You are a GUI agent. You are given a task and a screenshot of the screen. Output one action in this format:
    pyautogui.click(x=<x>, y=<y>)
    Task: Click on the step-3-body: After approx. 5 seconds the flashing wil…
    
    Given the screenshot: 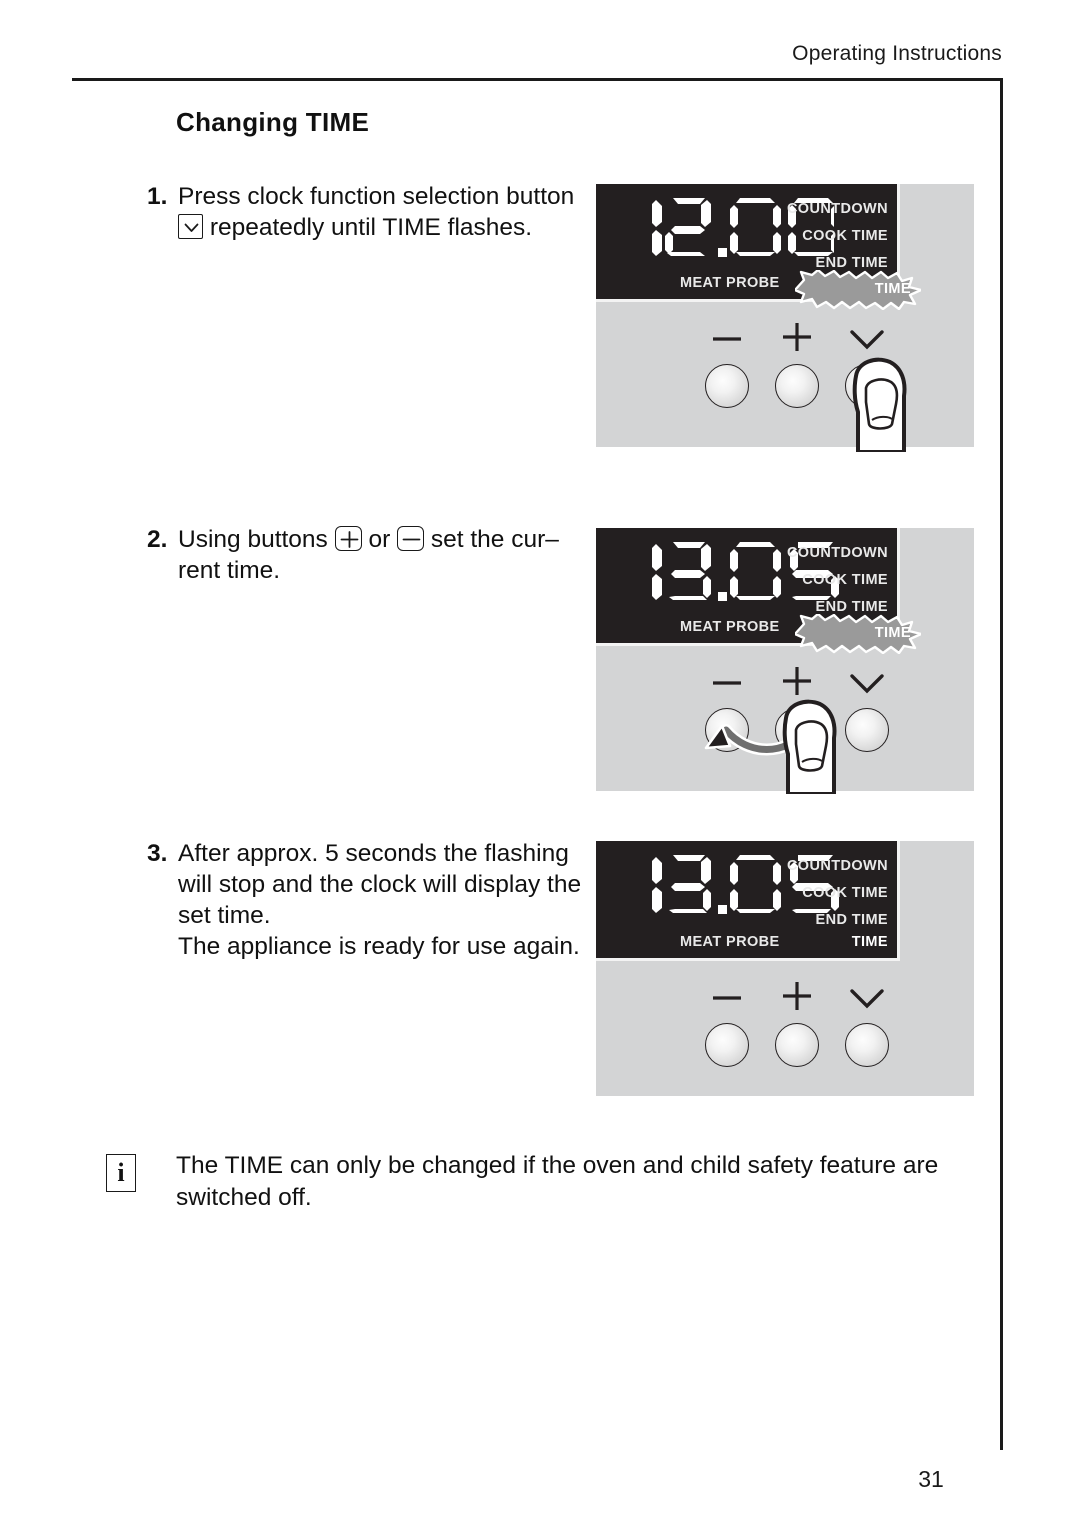 What is the action you would take?
    pyautogui.click(x=385, y=900)
    